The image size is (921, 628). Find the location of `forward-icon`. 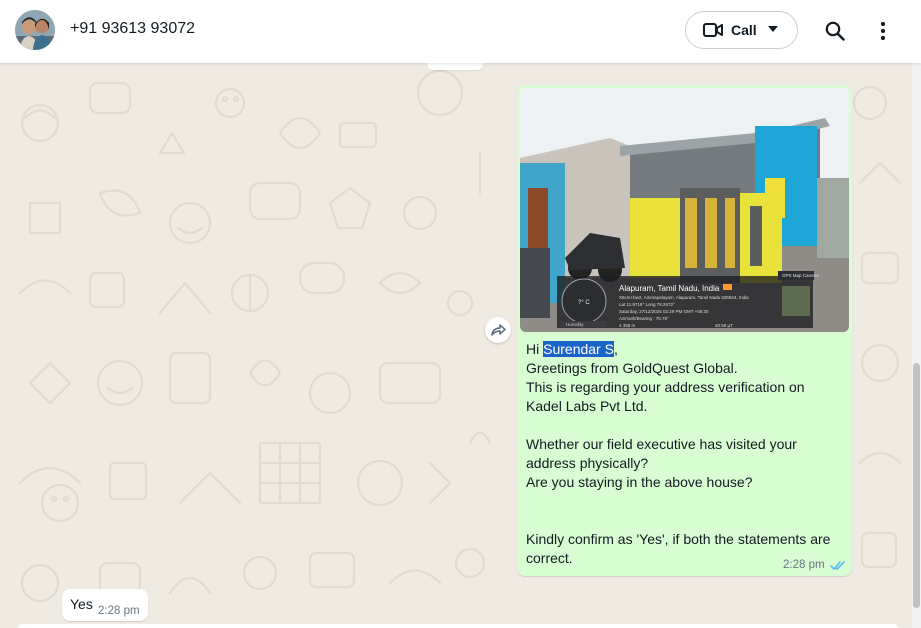

forward-icon is located at coordinates (498, 330).